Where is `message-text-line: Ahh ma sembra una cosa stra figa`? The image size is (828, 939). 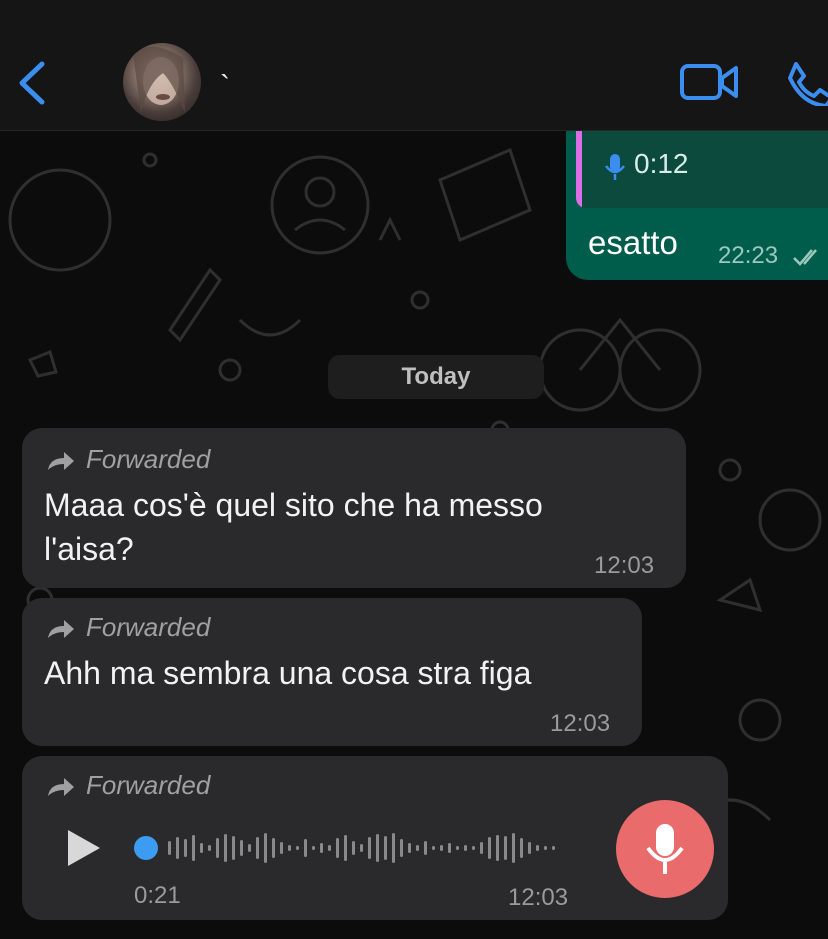
message-text-line: Ahh ma sembra una cosa stra figa is located at coordinates (288, 673).